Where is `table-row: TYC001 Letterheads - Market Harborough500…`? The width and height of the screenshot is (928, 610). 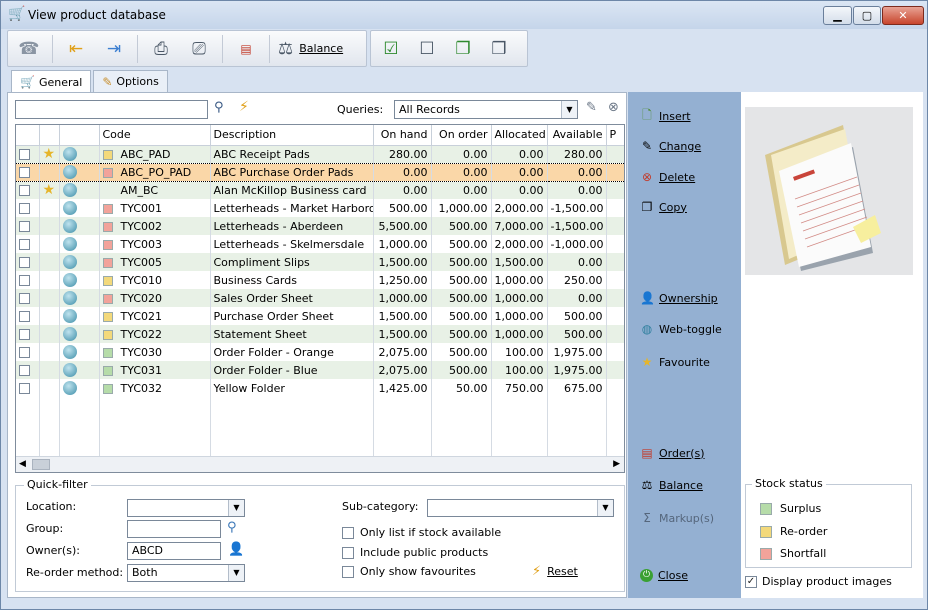 table-row: TYC001 Letterheads - Market Harborough500… is located at coordinates (320, 208).